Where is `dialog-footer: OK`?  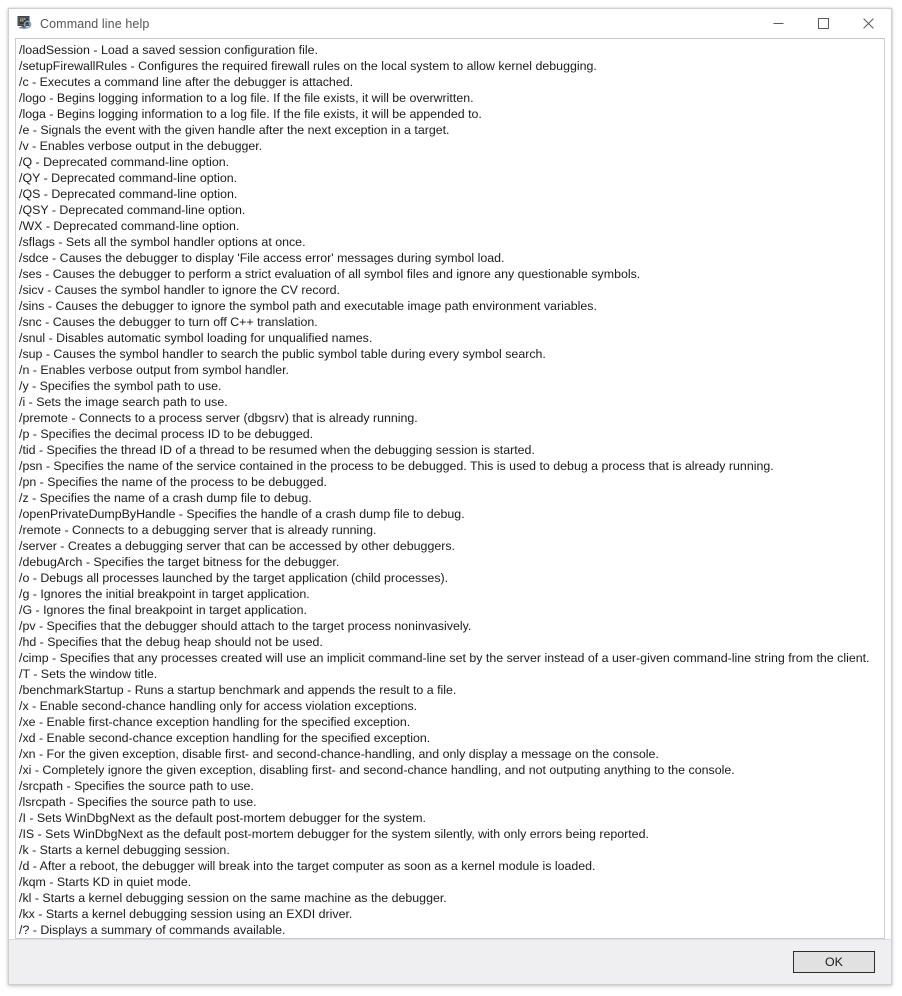 dialog-footer: OK is located at coordinates (450, 961).